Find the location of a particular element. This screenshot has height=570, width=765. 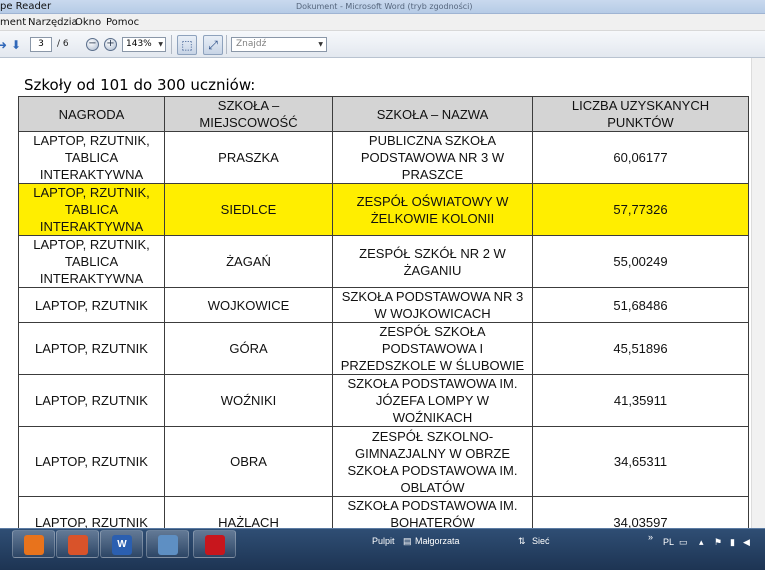

word-icon: W is located at coordinates (122, 545).